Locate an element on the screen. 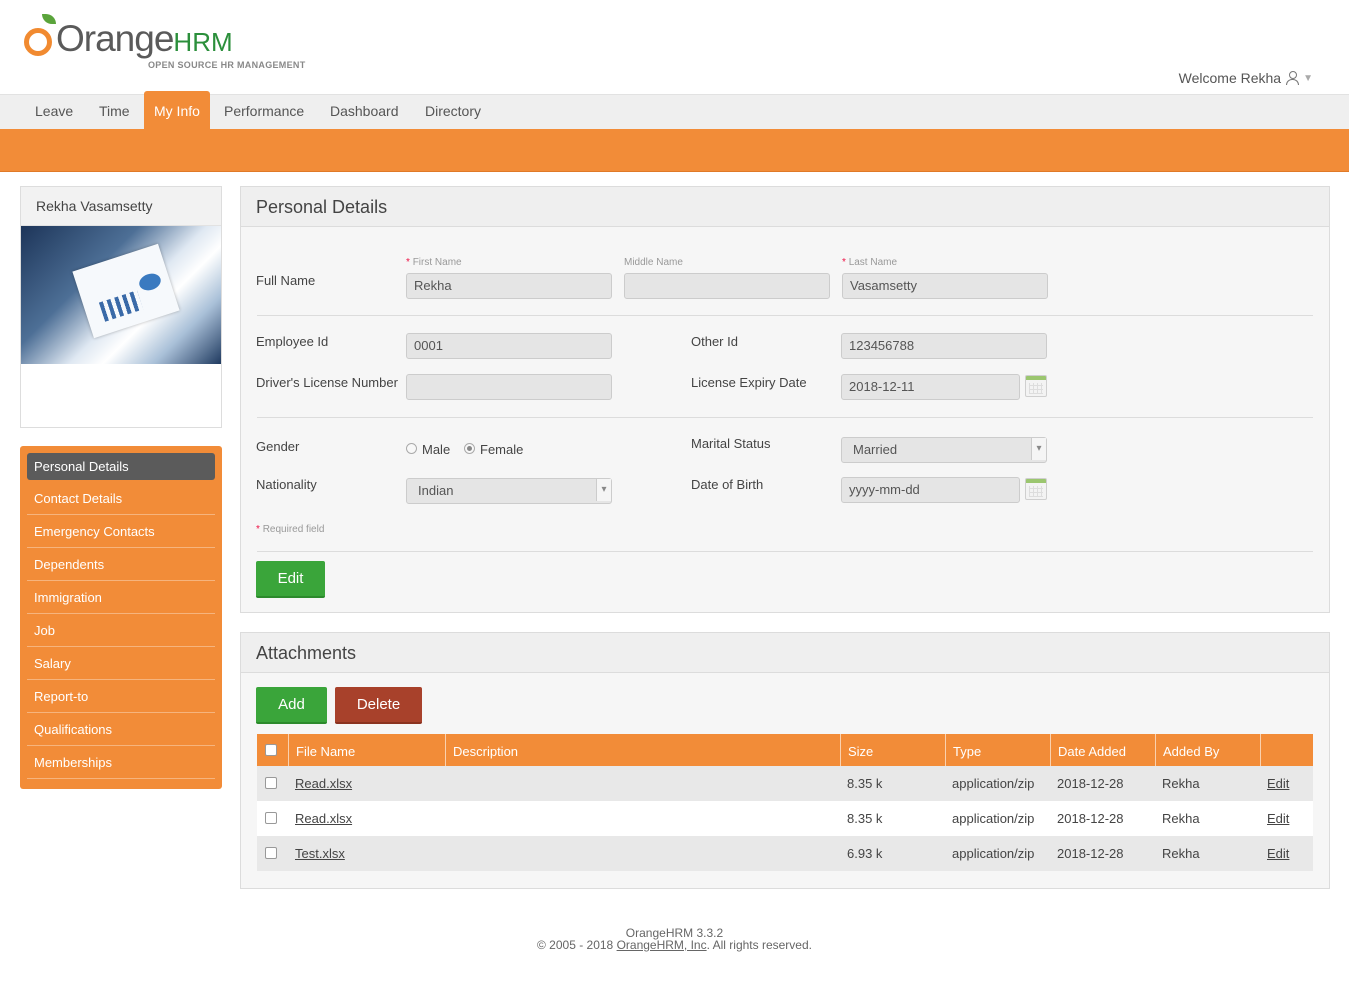 The height and width of the screenshot is (981, 1349). nav-directory: Directory is located at coordinates (453, 112).